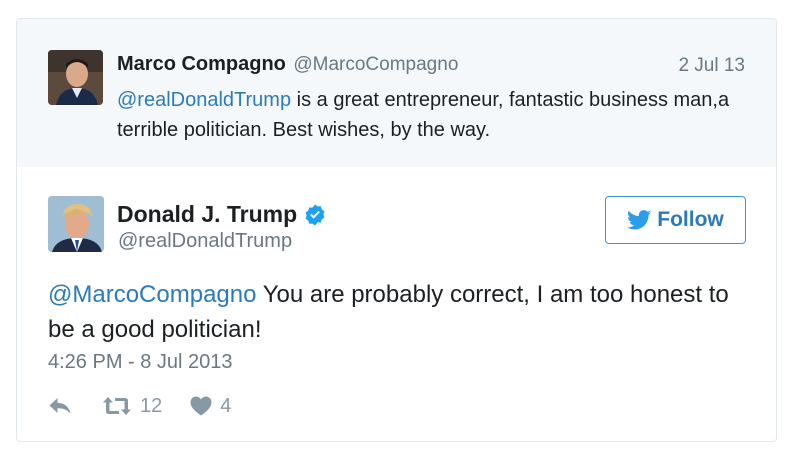 Image resolution: width=798 pixels, height=469 pixels. I want to click on author-handle: @realDonaldTrump, so click(205, 241).